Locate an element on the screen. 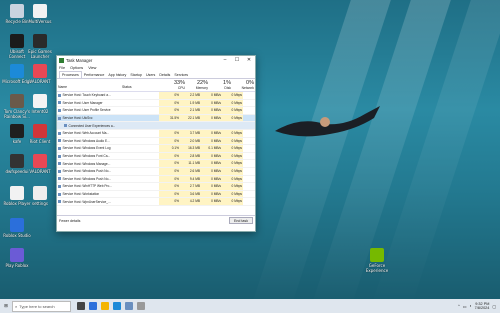 The image size is (500, 313). header-network: 0% Network is located at coordinates (243, 85).